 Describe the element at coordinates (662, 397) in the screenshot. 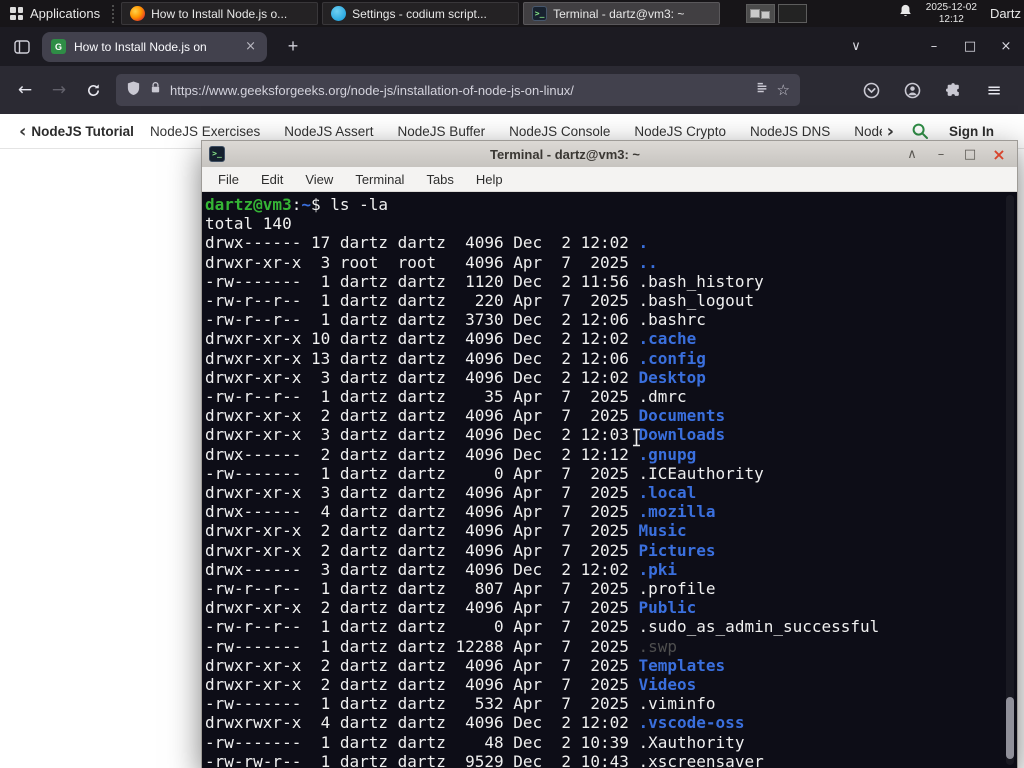

I see `file-name: .dmrc` at that location.